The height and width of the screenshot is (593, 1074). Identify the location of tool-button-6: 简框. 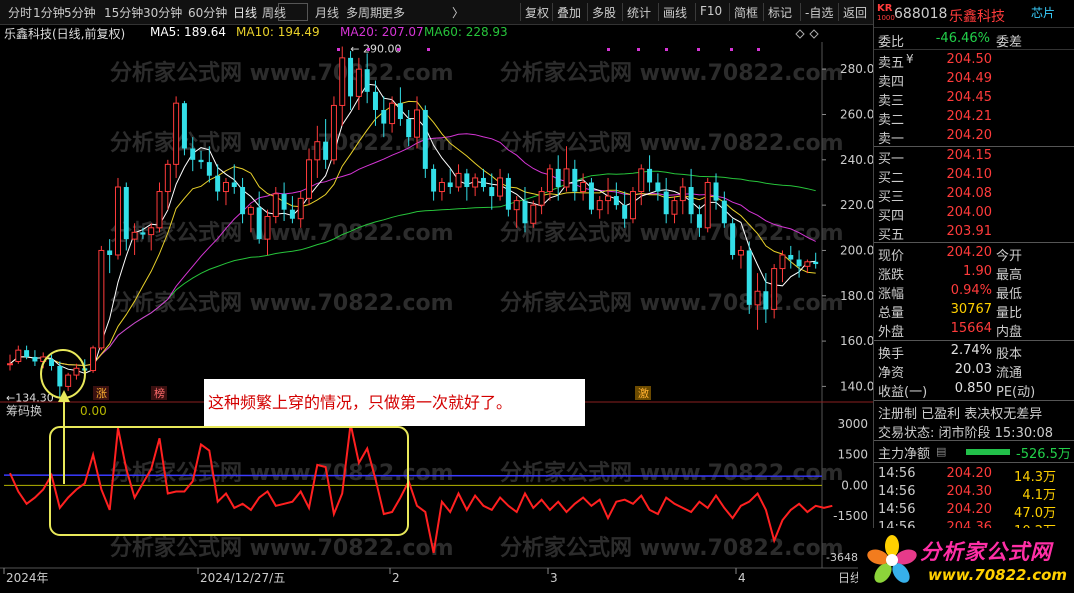
(746, 12).